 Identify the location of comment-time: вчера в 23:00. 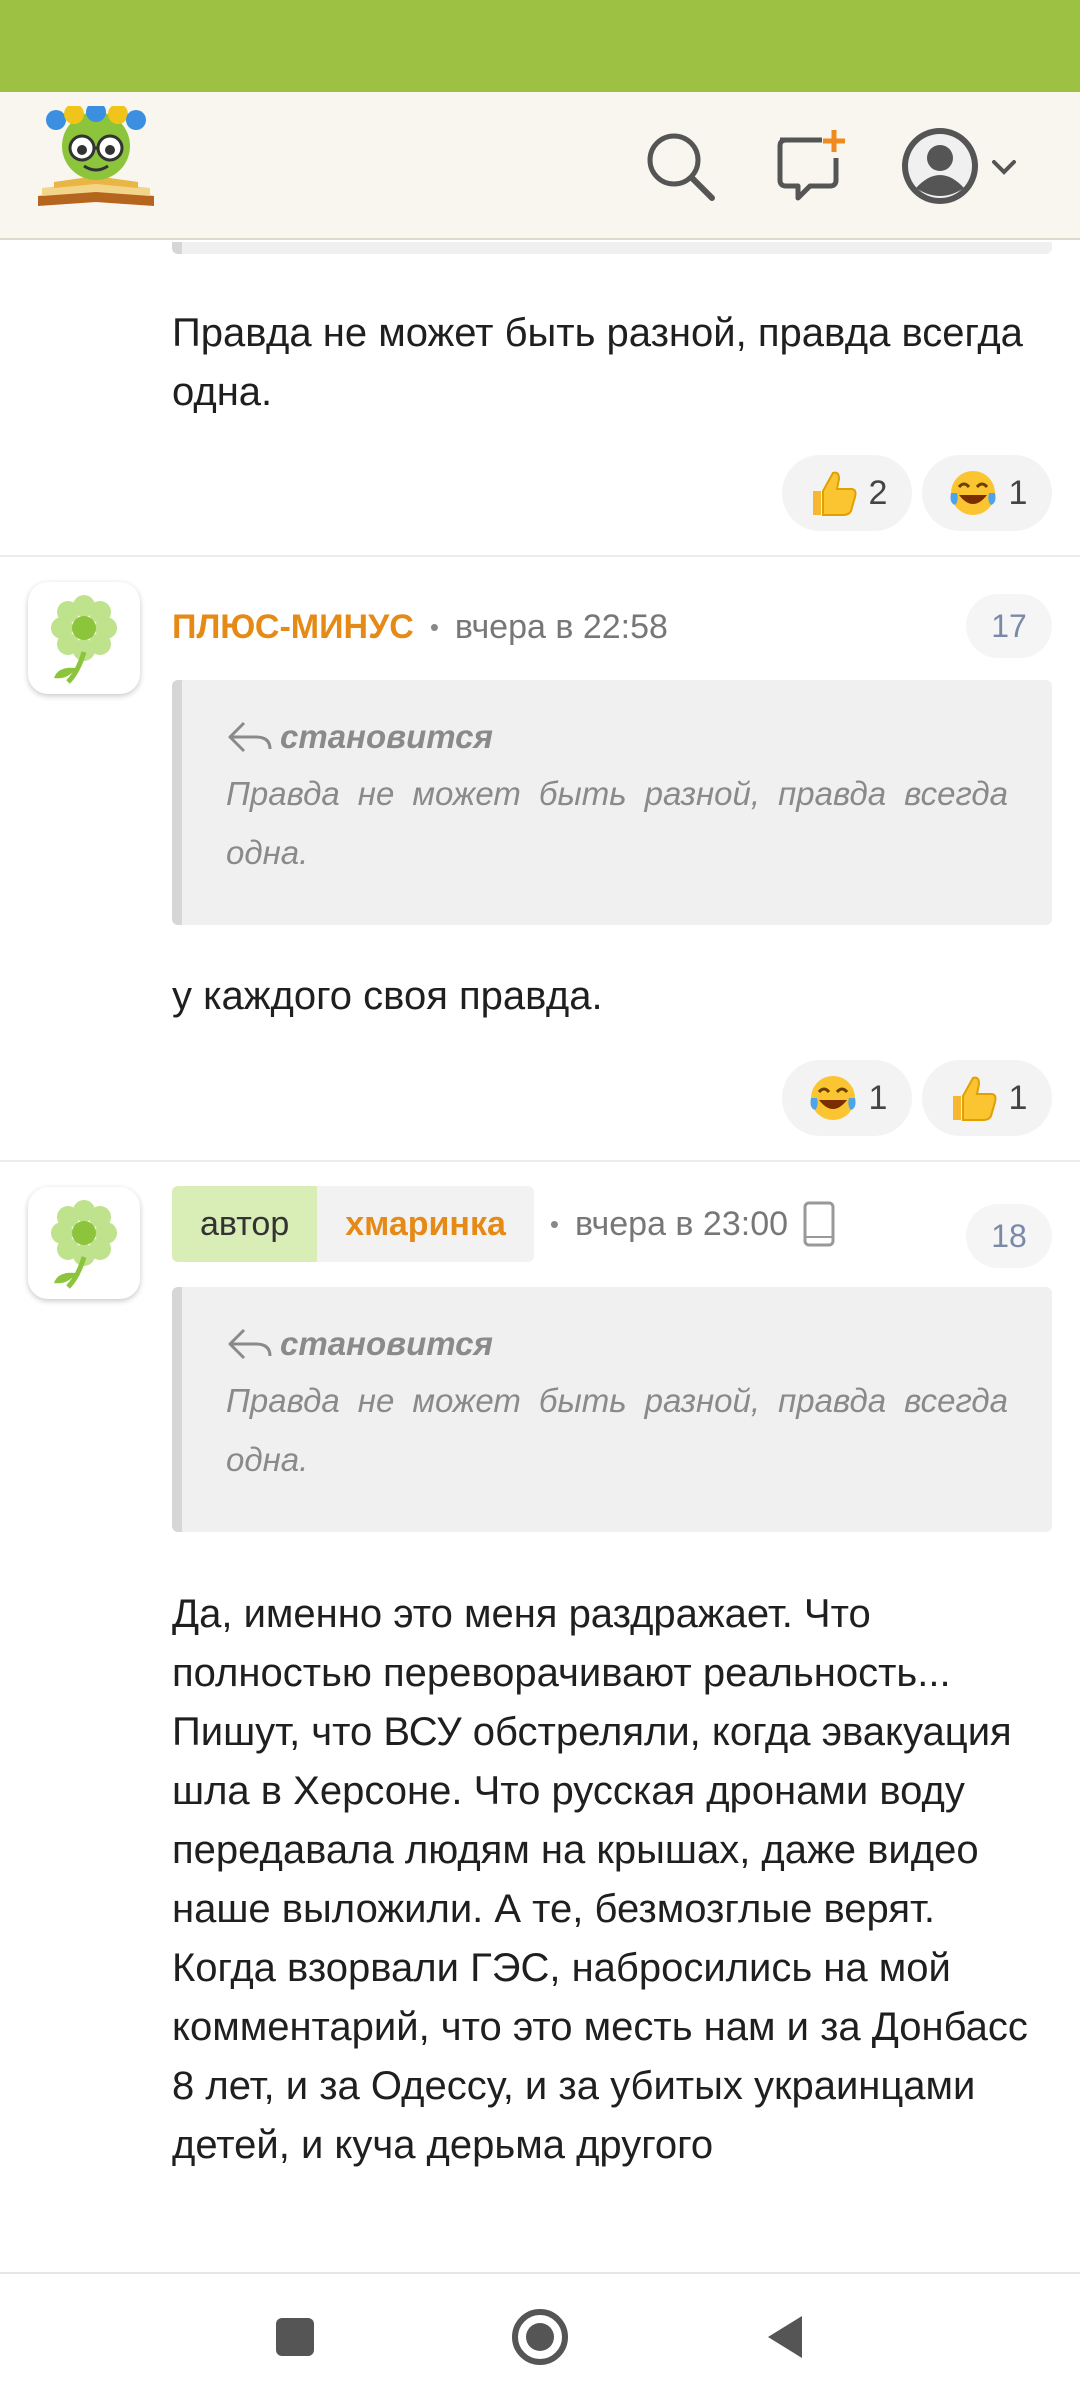
(681, 1224).